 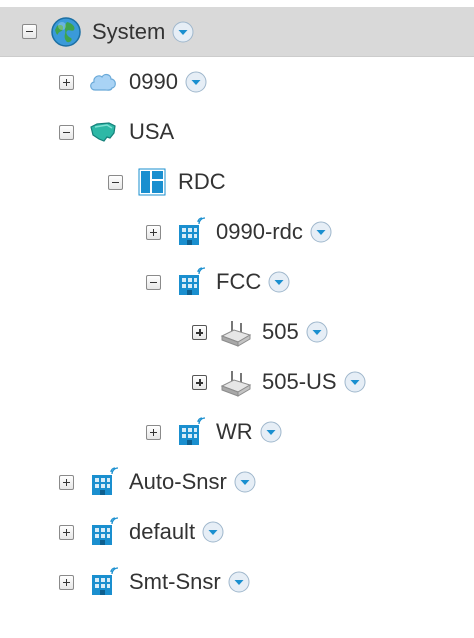 I want to click on tree-node-505: 505, so click(x=237, y=332).